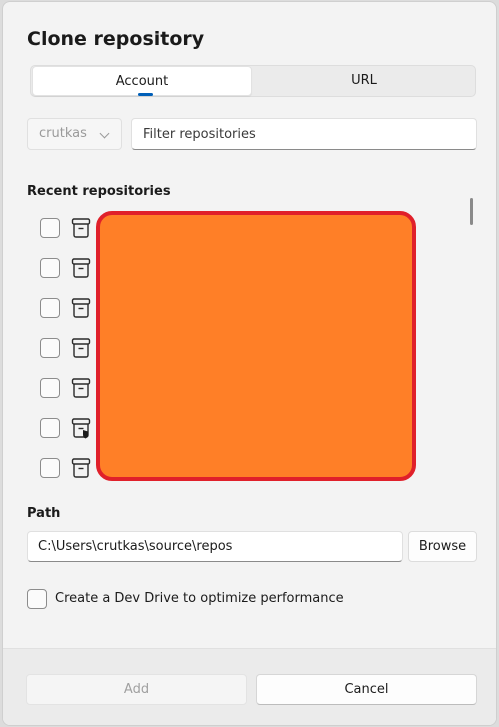 This screenshot has width=499, height=727. What do you see at coordinates (99, 191) in the screenshot?
I see `recent-repositories-label: Recent repositories` at bounding box center [99, 191].